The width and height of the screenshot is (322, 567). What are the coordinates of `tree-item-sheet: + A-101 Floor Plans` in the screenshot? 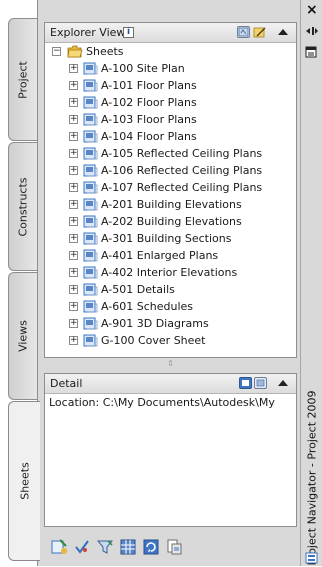 It's located at (170, 85).